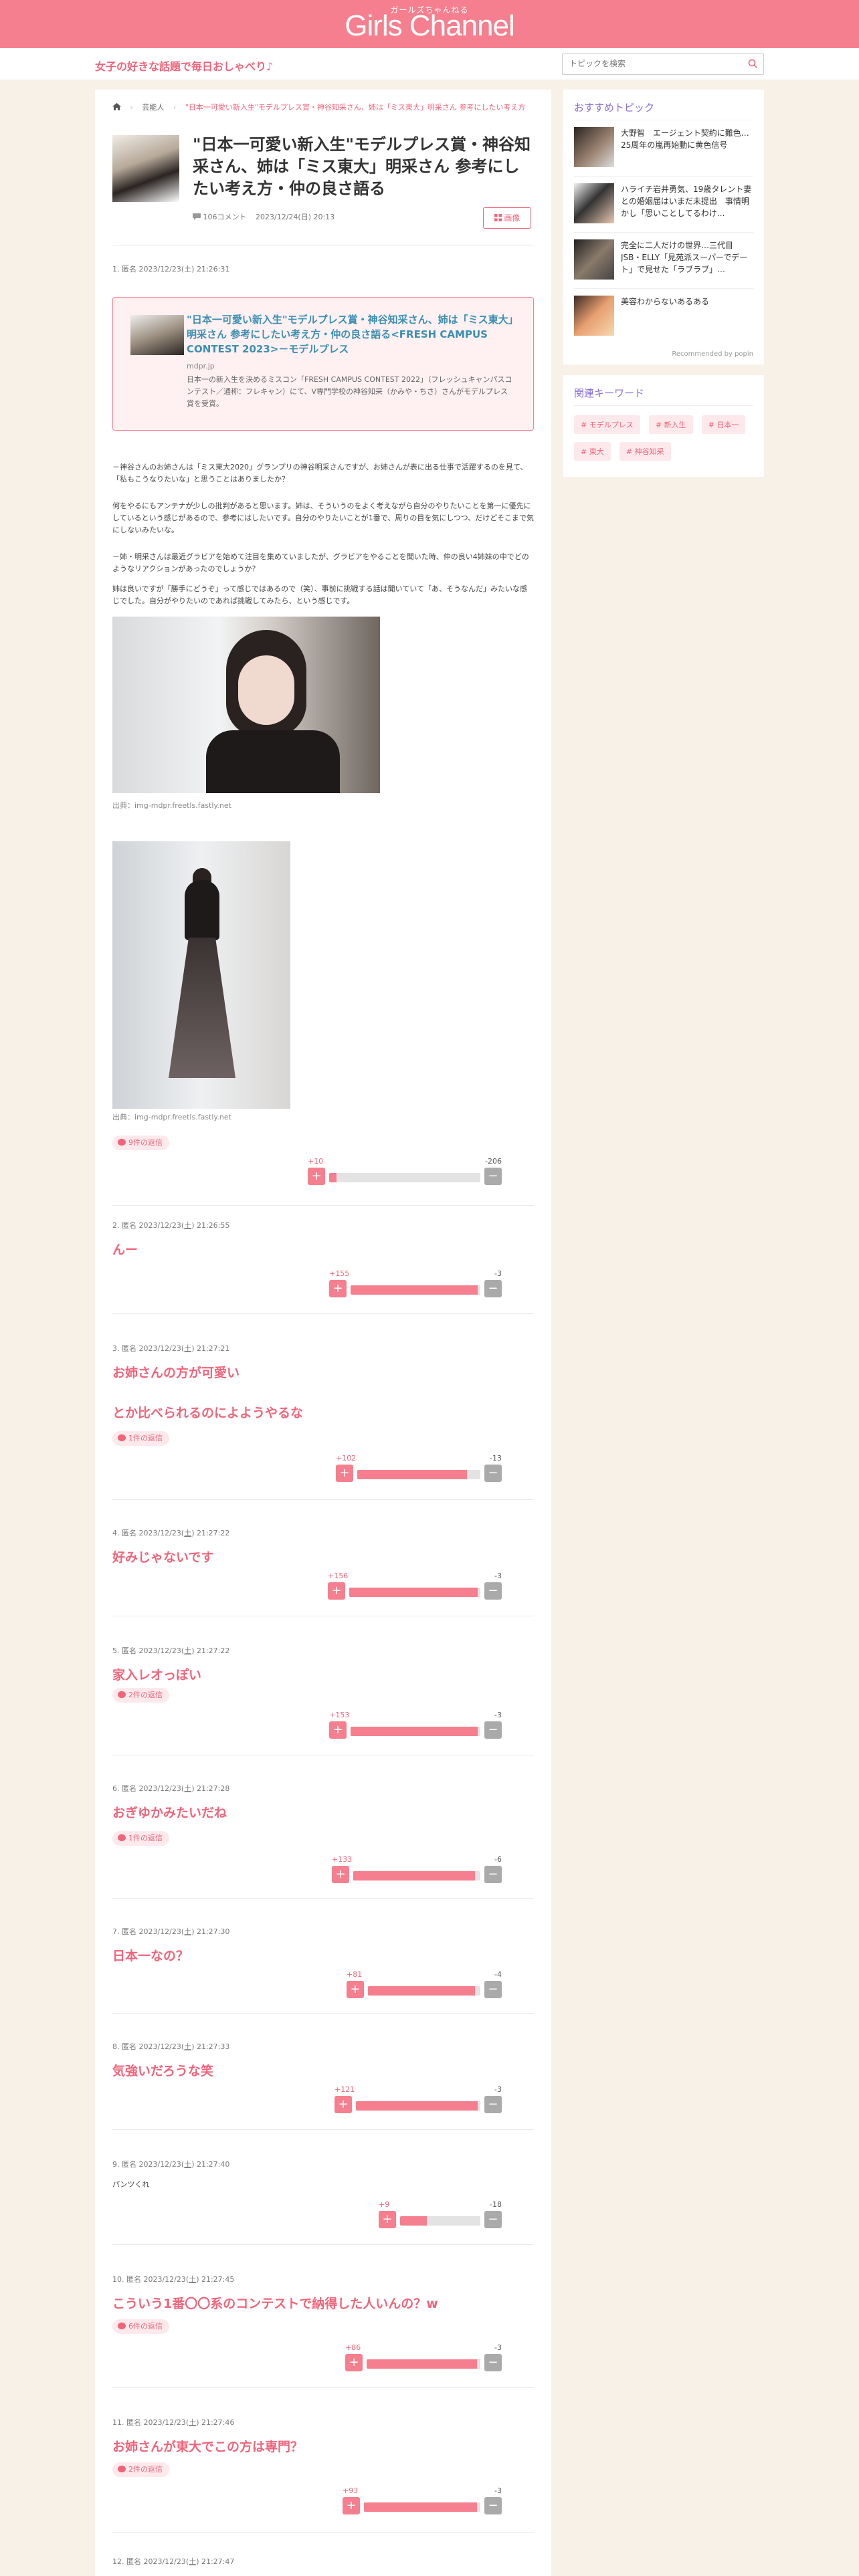  What do you see at coordinates (653, 63) in the screenshot?
I see `search-input` at bounding box center [653, 63].